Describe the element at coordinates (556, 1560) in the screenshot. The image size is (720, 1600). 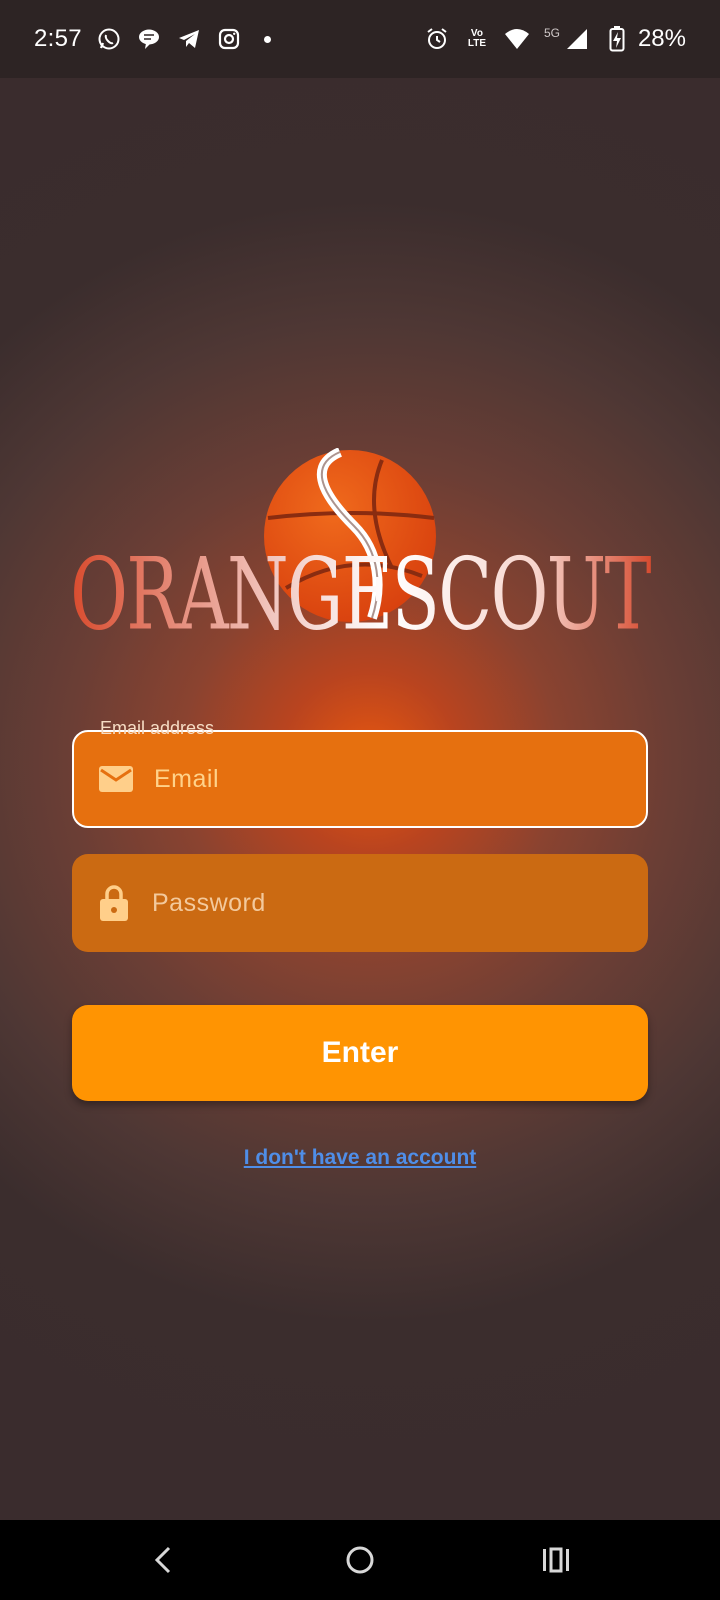
I see `recents-icon` at that location.